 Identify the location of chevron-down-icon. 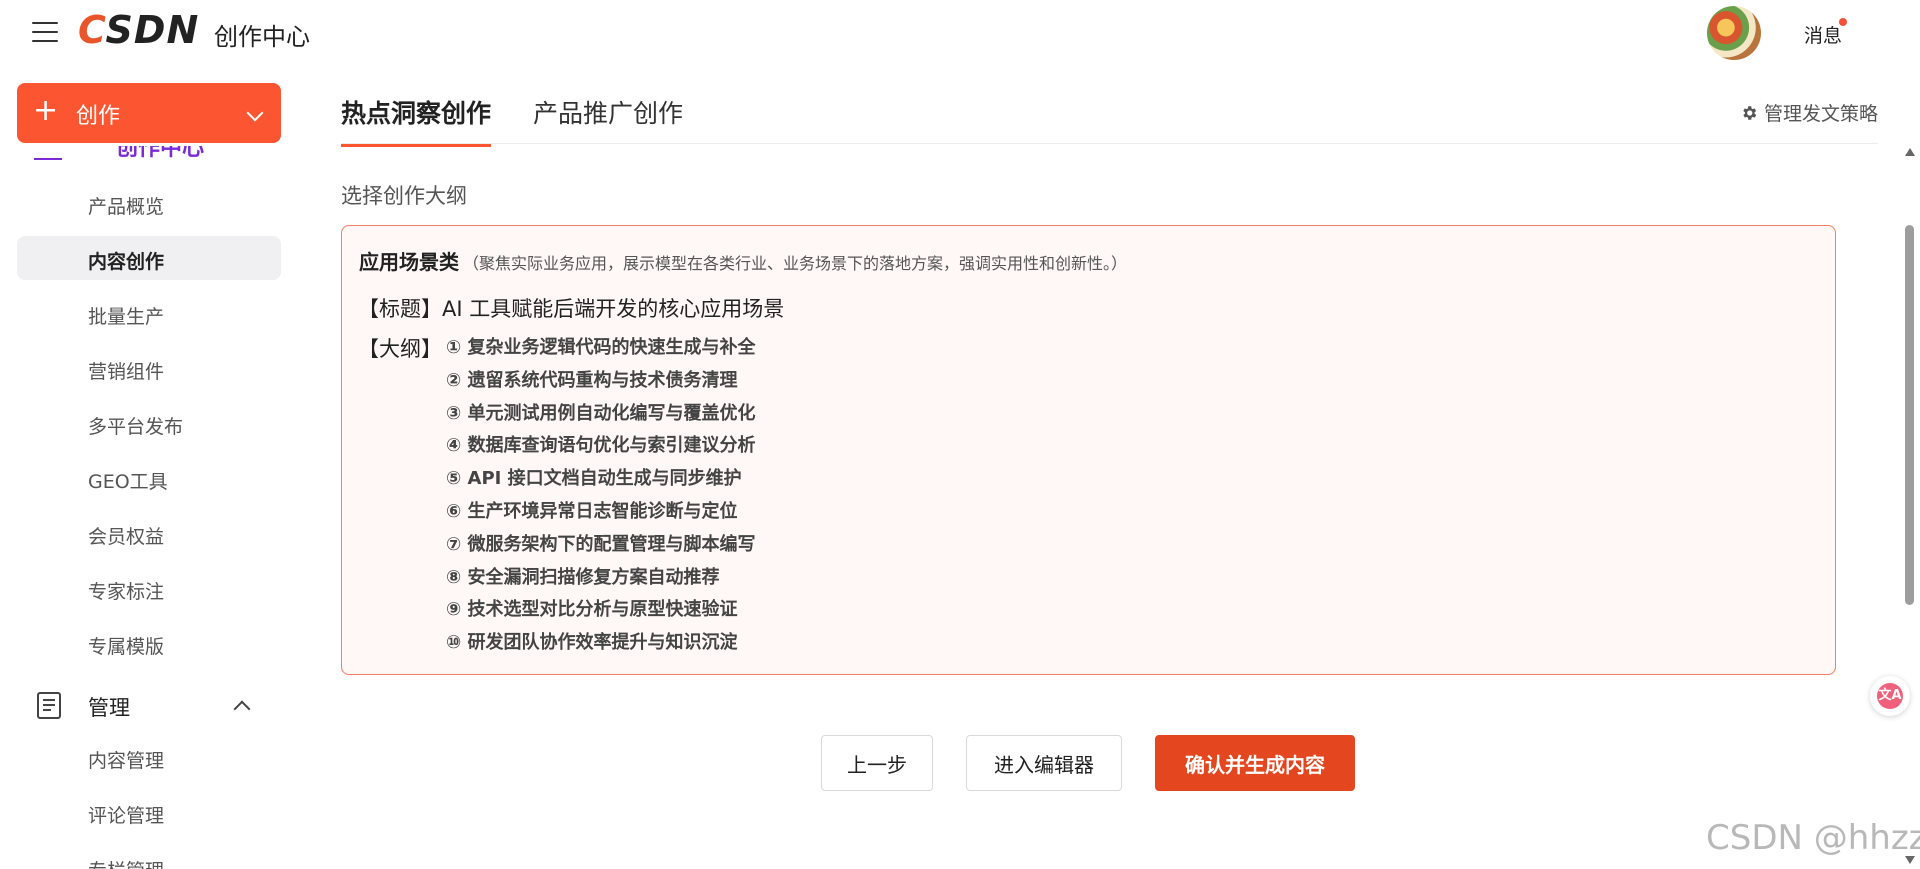
(255, 113).